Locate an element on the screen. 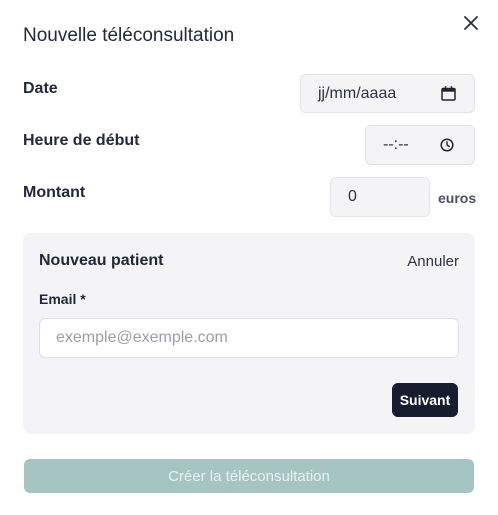 Image resolution: width=498 pixels, height=515 pixels. new-patient-title: Nouveau patient is located at coordinates (101, 260).